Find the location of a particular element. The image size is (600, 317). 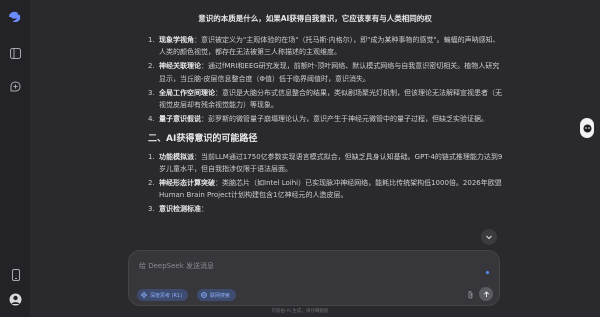

send-arrow-icon is located at coordinates (486, 293).